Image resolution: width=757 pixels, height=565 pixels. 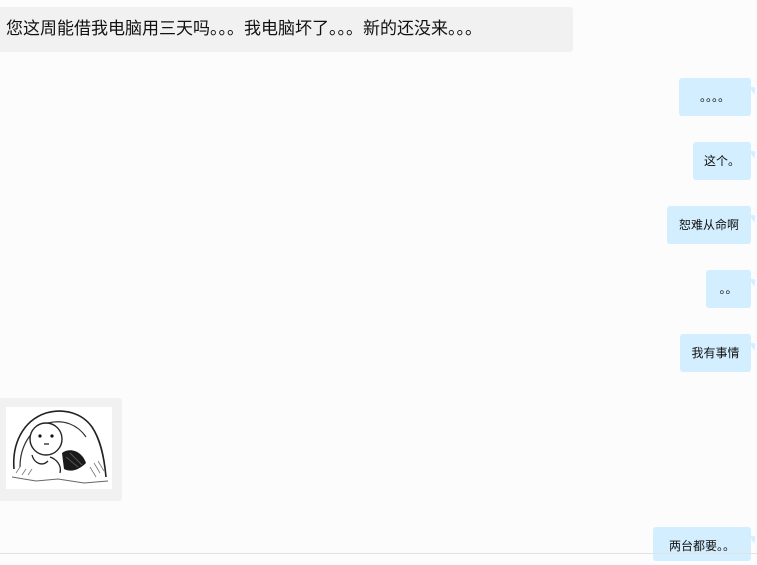 I want to click on message-bubble-received-sticker, so click(x=61, y=449).